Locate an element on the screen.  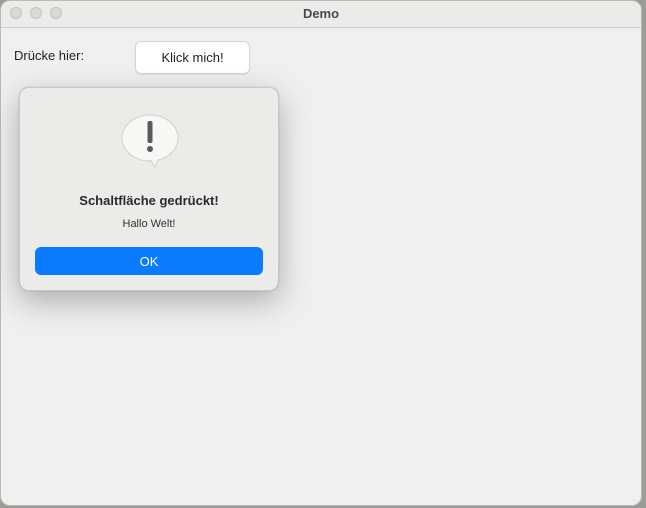
exclamation-speech-bubble-icon is located at coordinates (150, 141).